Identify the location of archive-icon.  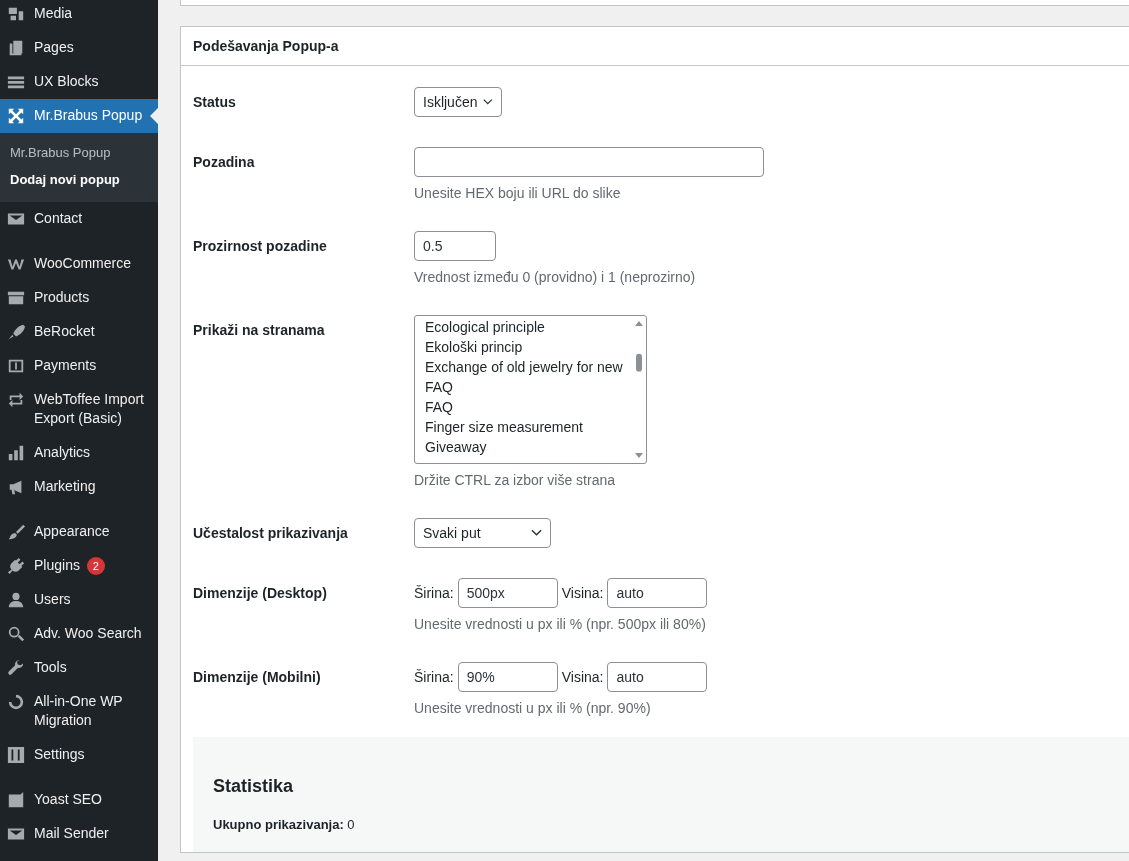
(16, 298).